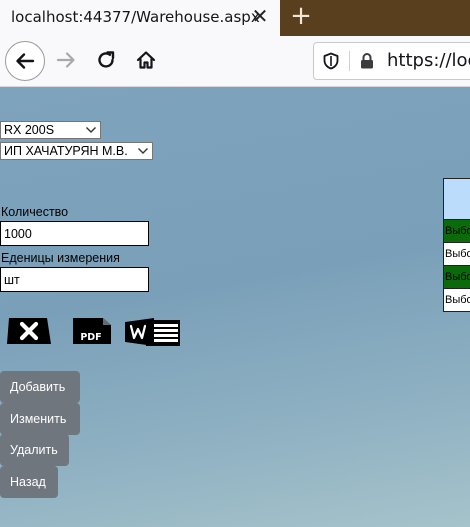 The image size is (470, 527). I want to click on home-icon, so click(146, 60).